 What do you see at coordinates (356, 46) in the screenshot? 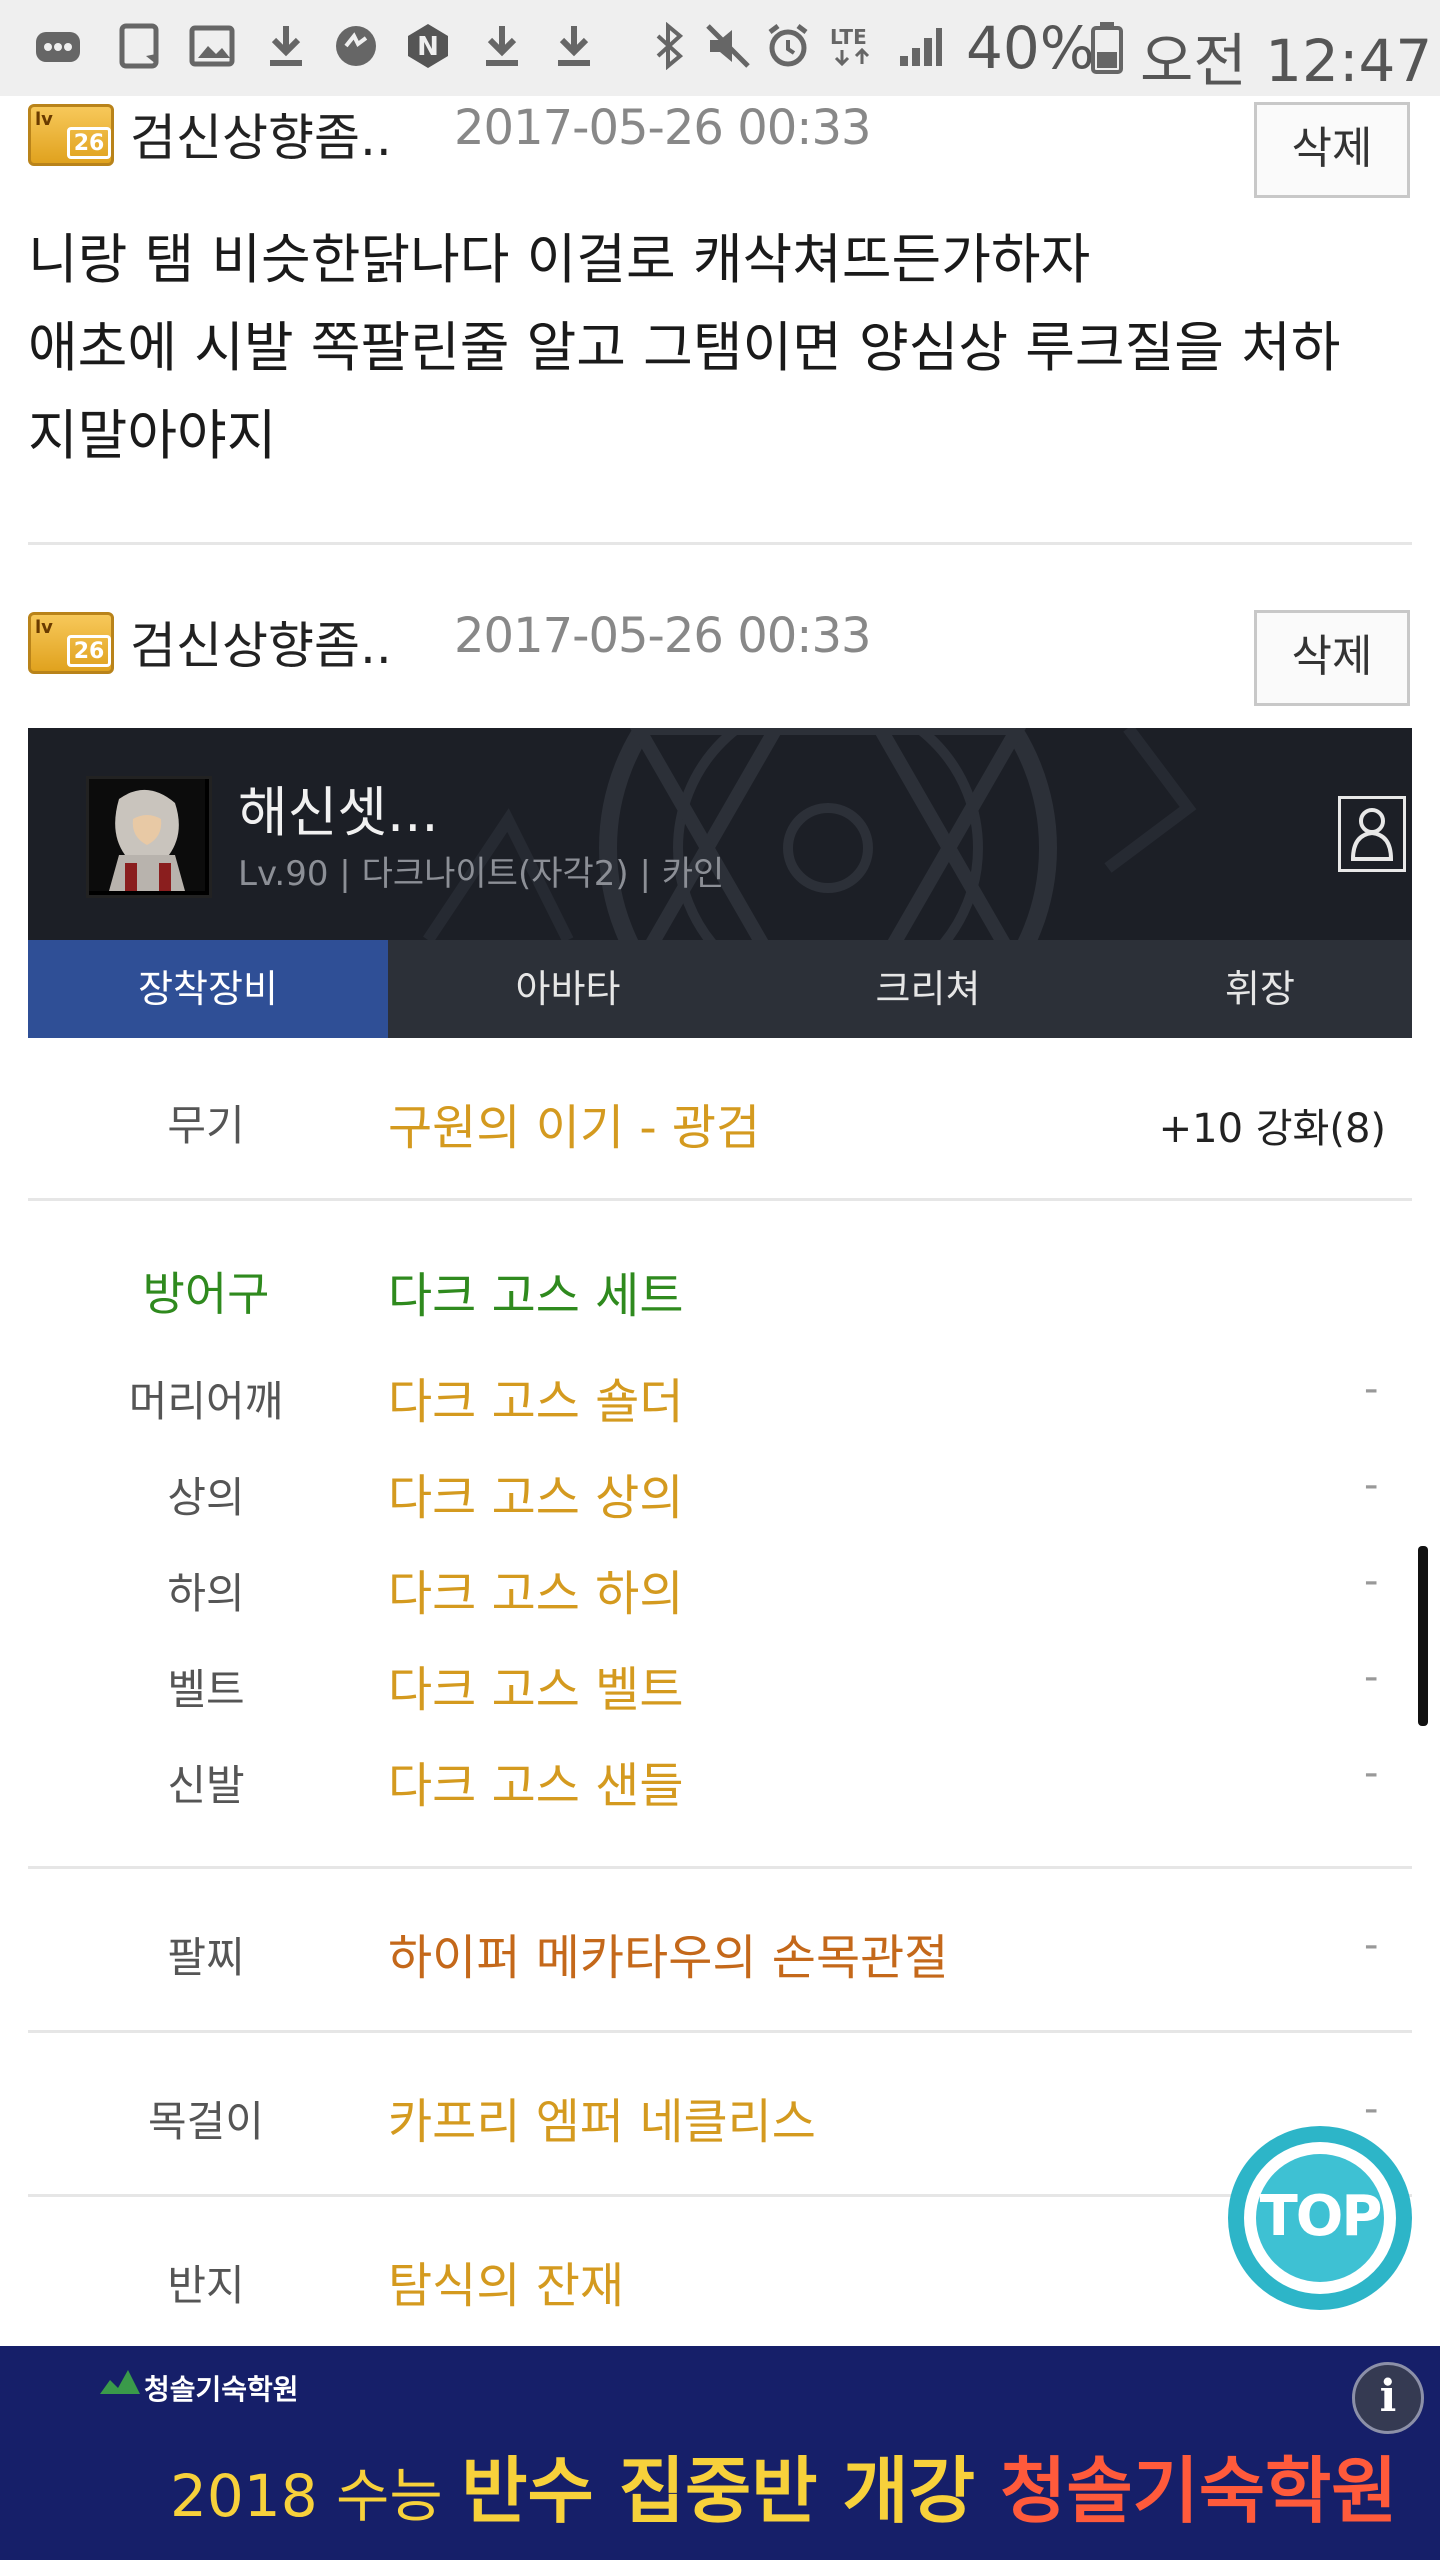
I see `app-badge-icon` at bounding box center [356, 46].